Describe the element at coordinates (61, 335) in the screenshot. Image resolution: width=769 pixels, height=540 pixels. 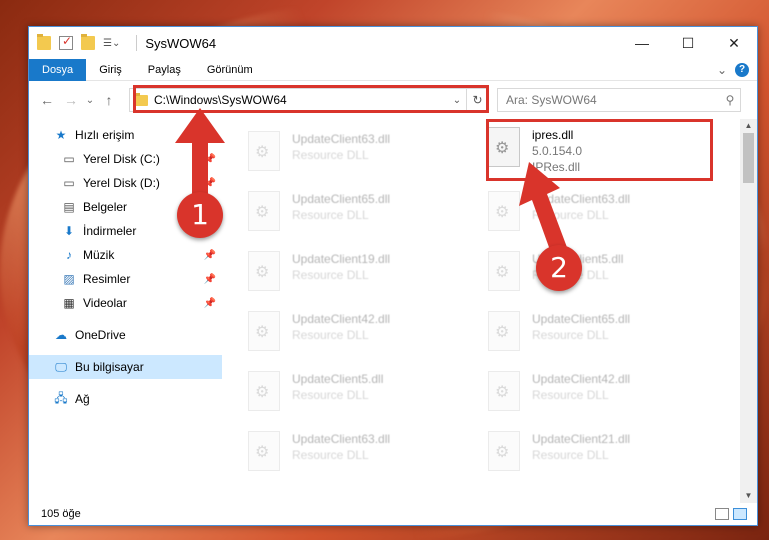
I see `cloud-icon: ☁` at that location.